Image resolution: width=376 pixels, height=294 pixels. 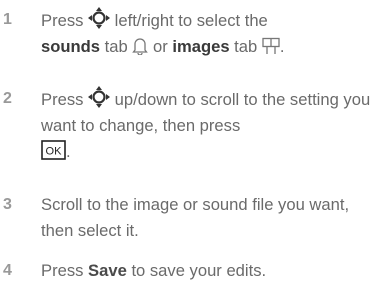 What do you see at coordinates (7, 204) in the screenshot?
I see `step-number: 3` at bounding box center [7, 204].